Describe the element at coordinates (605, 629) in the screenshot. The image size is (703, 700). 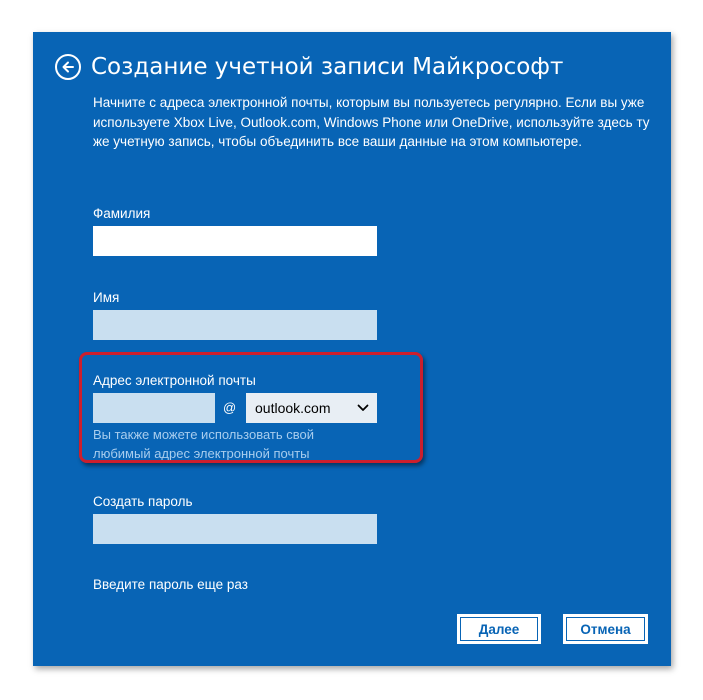
I see `cancel-button: Отмена` at that location.